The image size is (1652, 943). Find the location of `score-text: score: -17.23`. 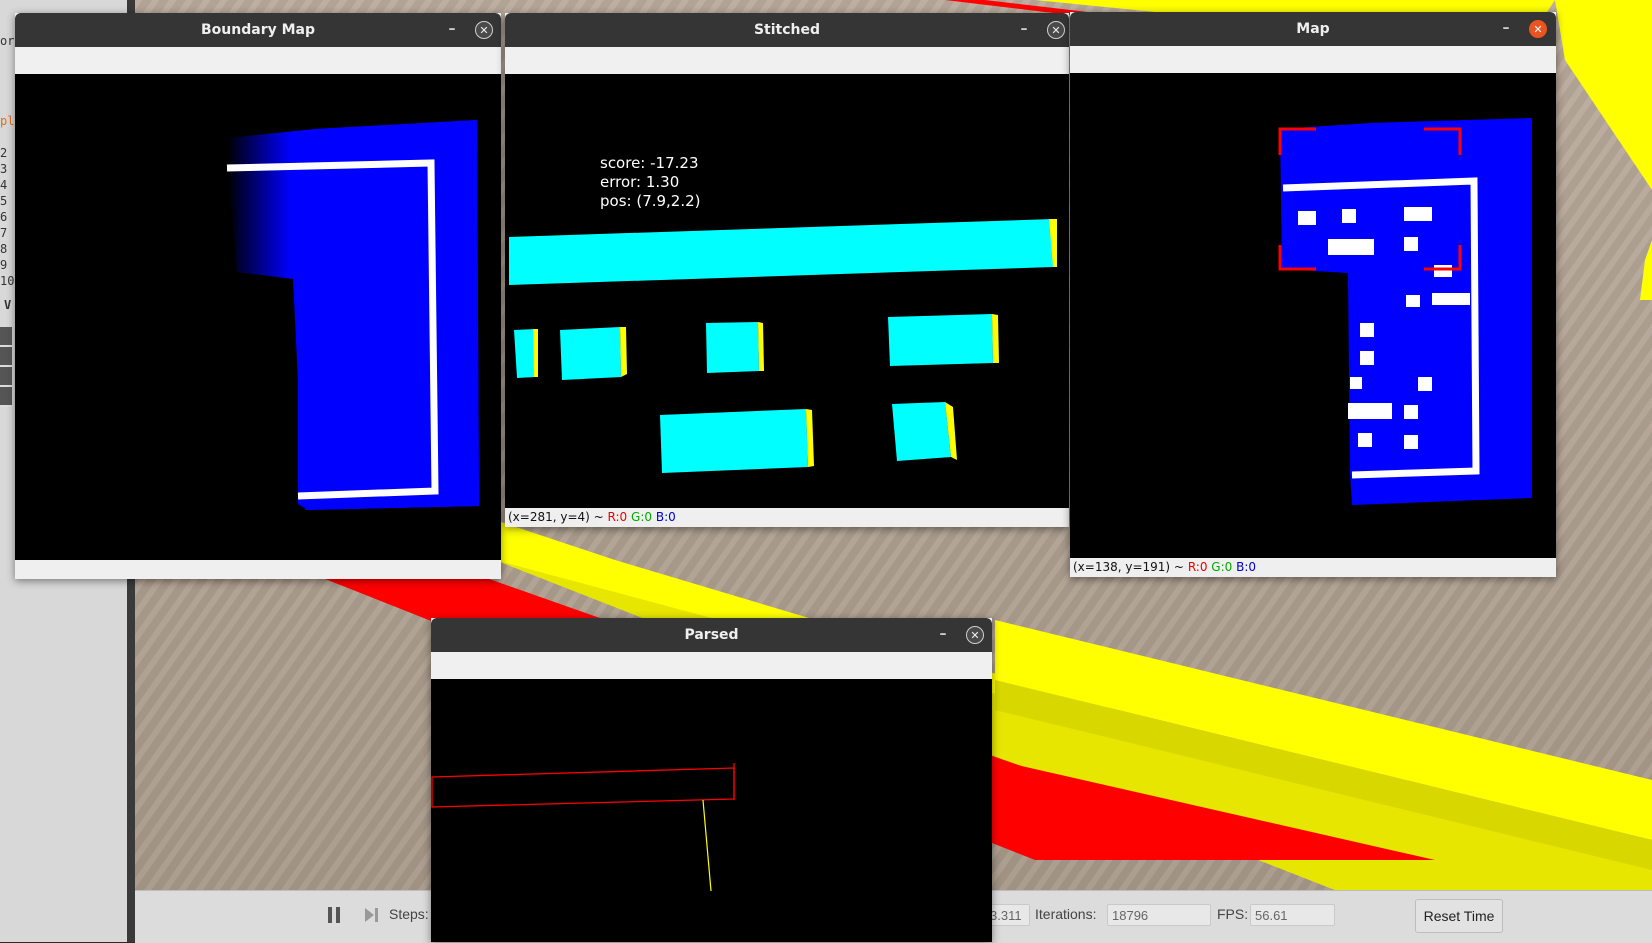

score-text: score: -17.23 is located at coordinates (649, 163).